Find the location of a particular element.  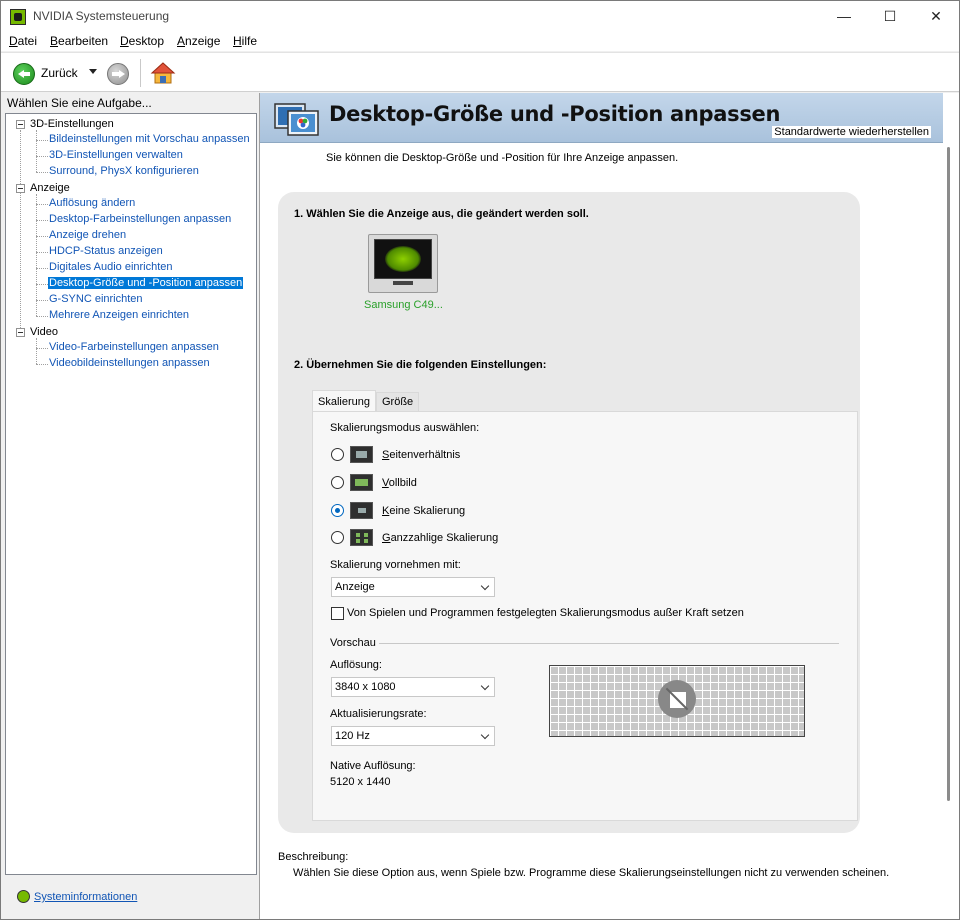

radio-seitenverhaeltnis is located at coordinates (337, 454).